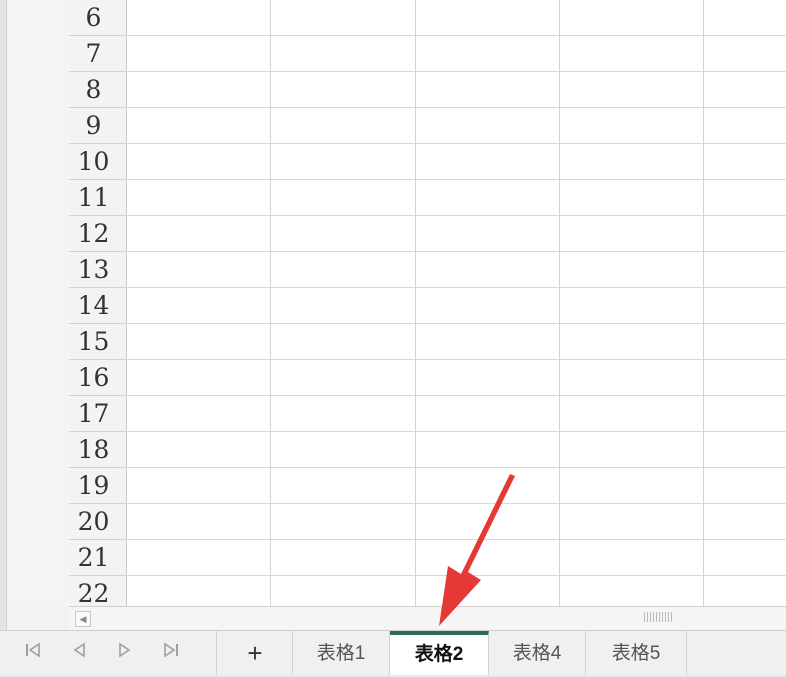 This screenshot has width=786, height=677. What do you see at coordinates (97, 486) in the screenshot?
I see `row-header: 19` at bounding box center [97, 486].